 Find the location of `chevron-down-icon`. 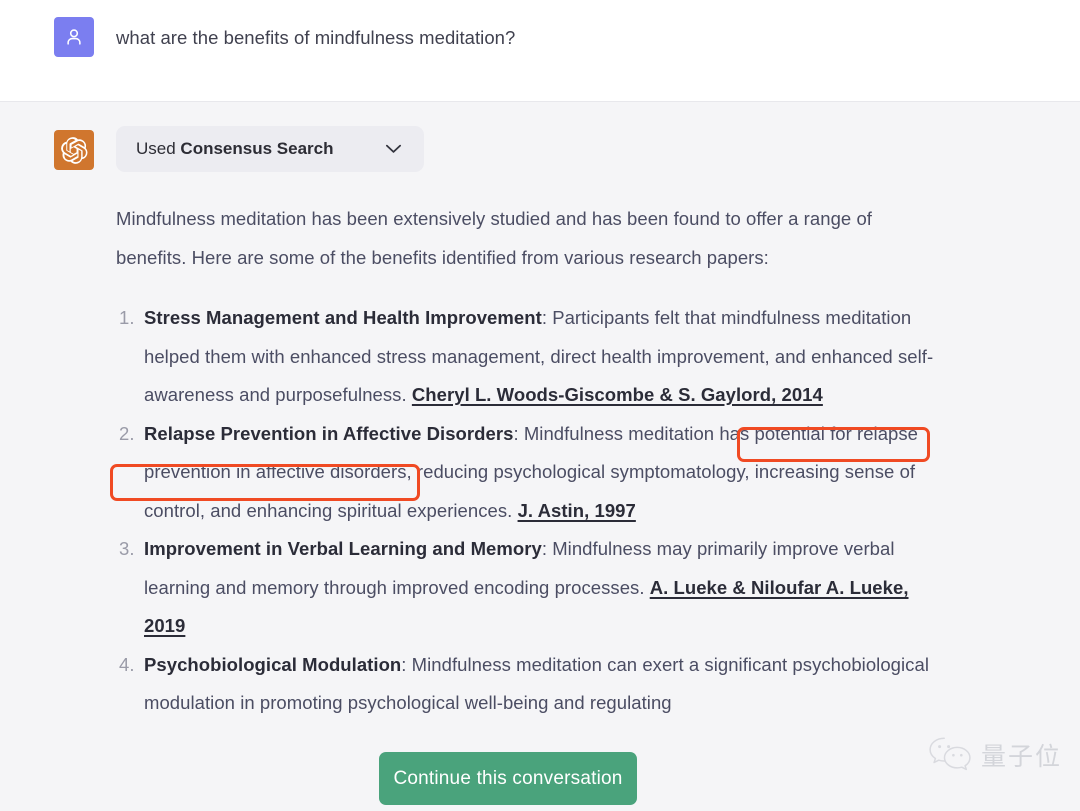

chevron-down-icon is located at coordinates (393, 149).